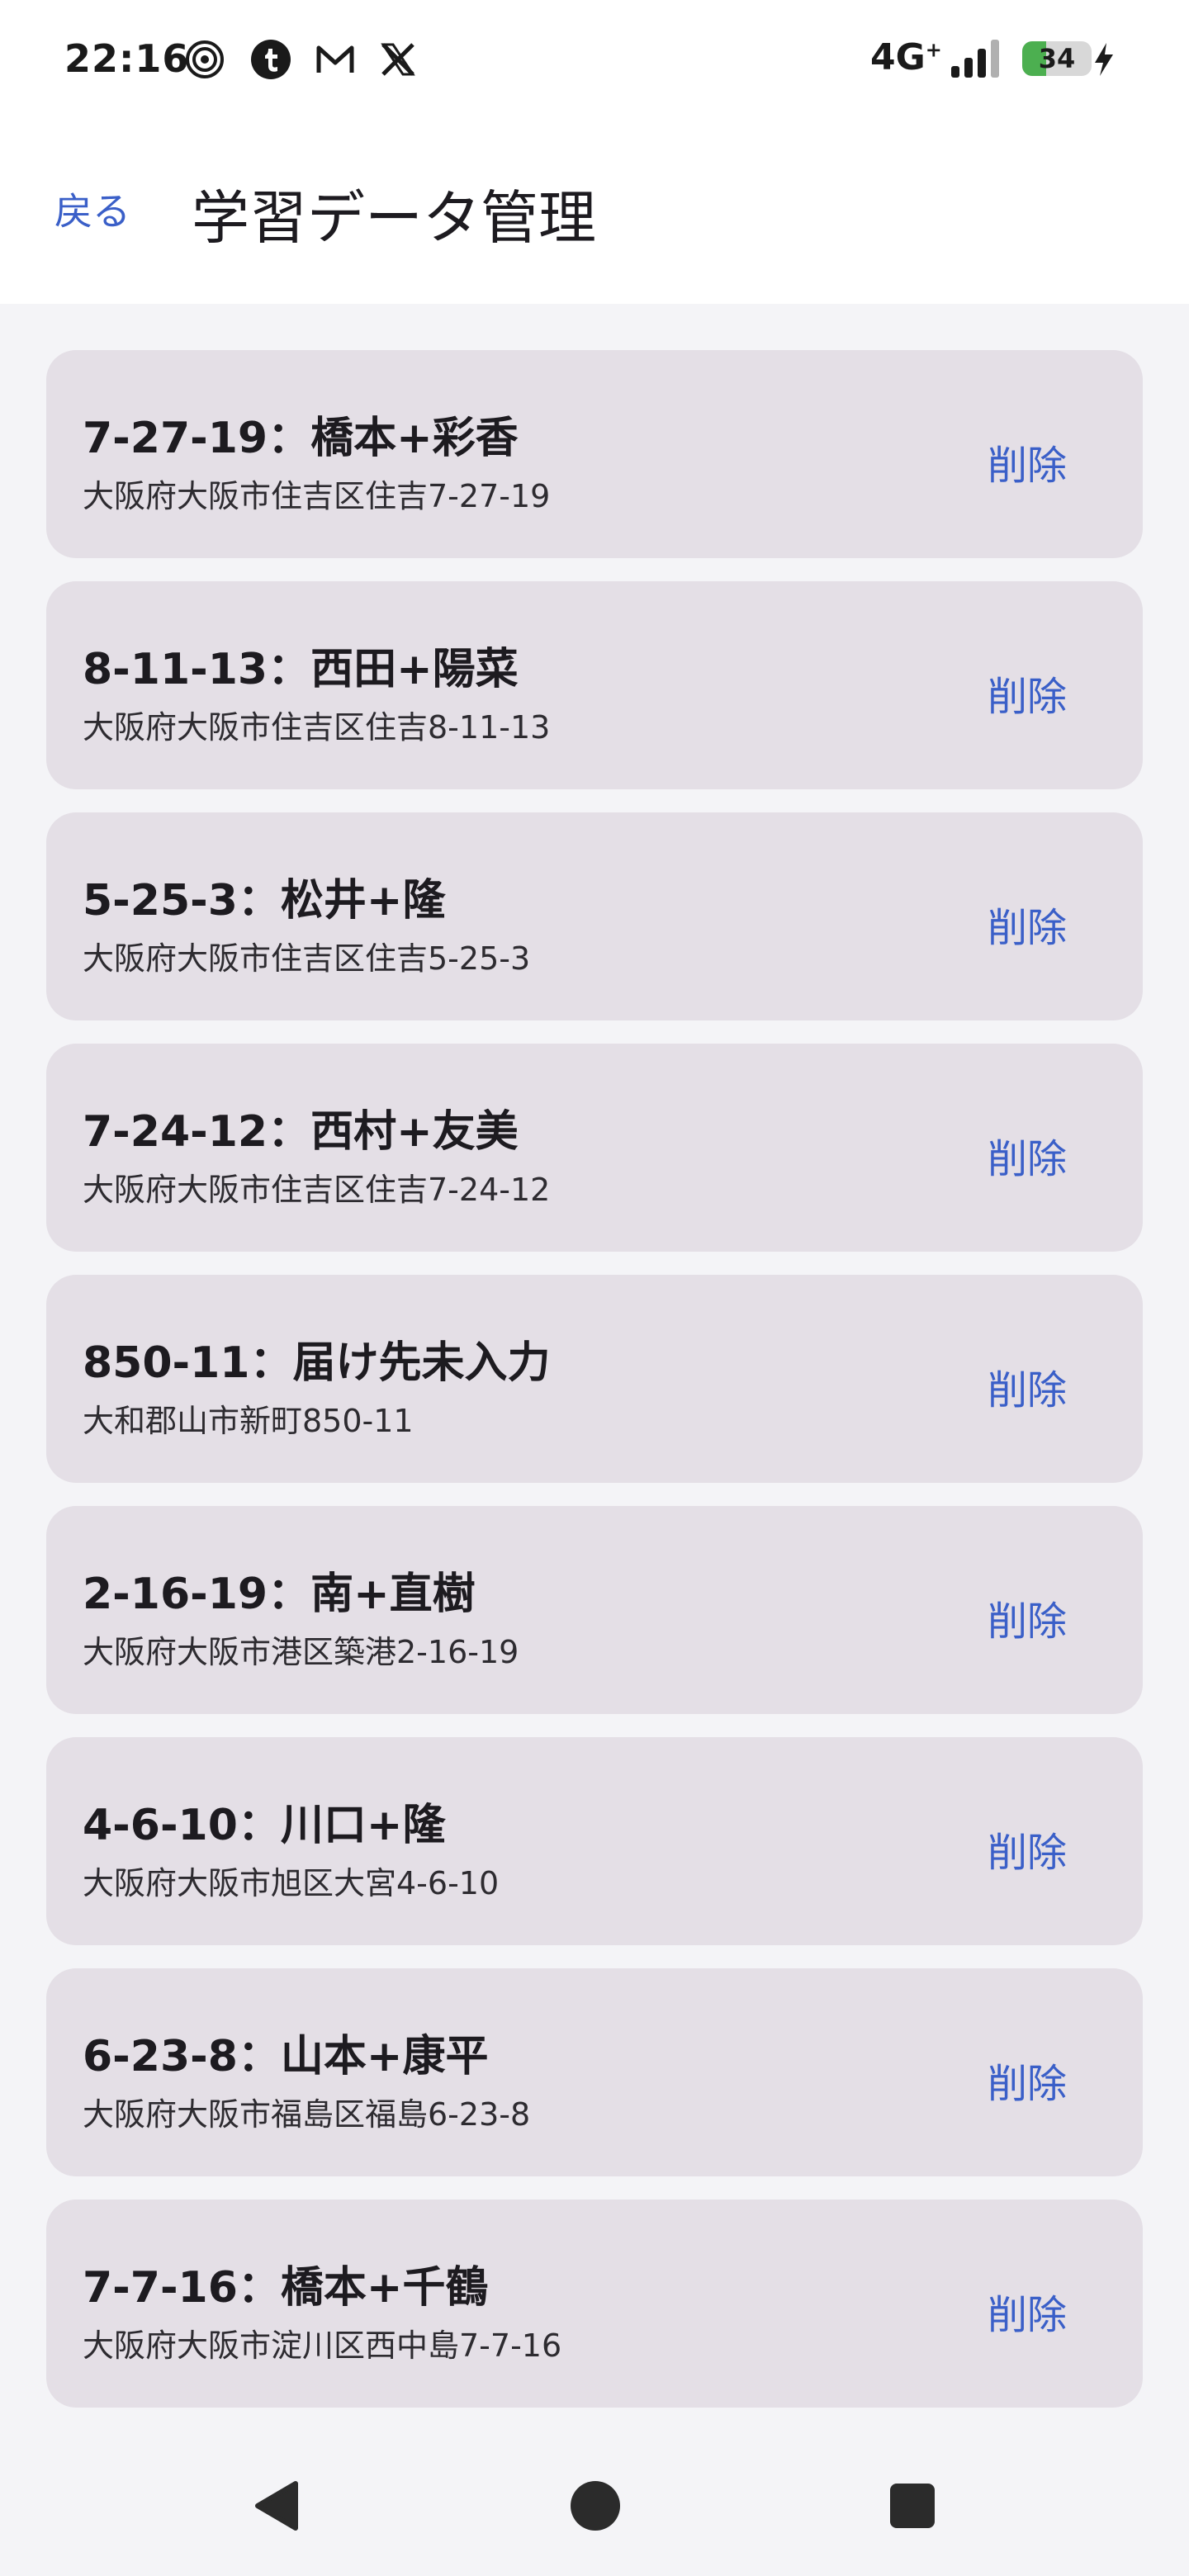 This screenshot has height=2576, width=1189. What do you see at coordinates (594, 1610) in the screenshot?
I see `list-item: 2-16-19：南+直樹大阪府大阪市港区築港2-16-19 削除` at bounding box center [594, 1610].